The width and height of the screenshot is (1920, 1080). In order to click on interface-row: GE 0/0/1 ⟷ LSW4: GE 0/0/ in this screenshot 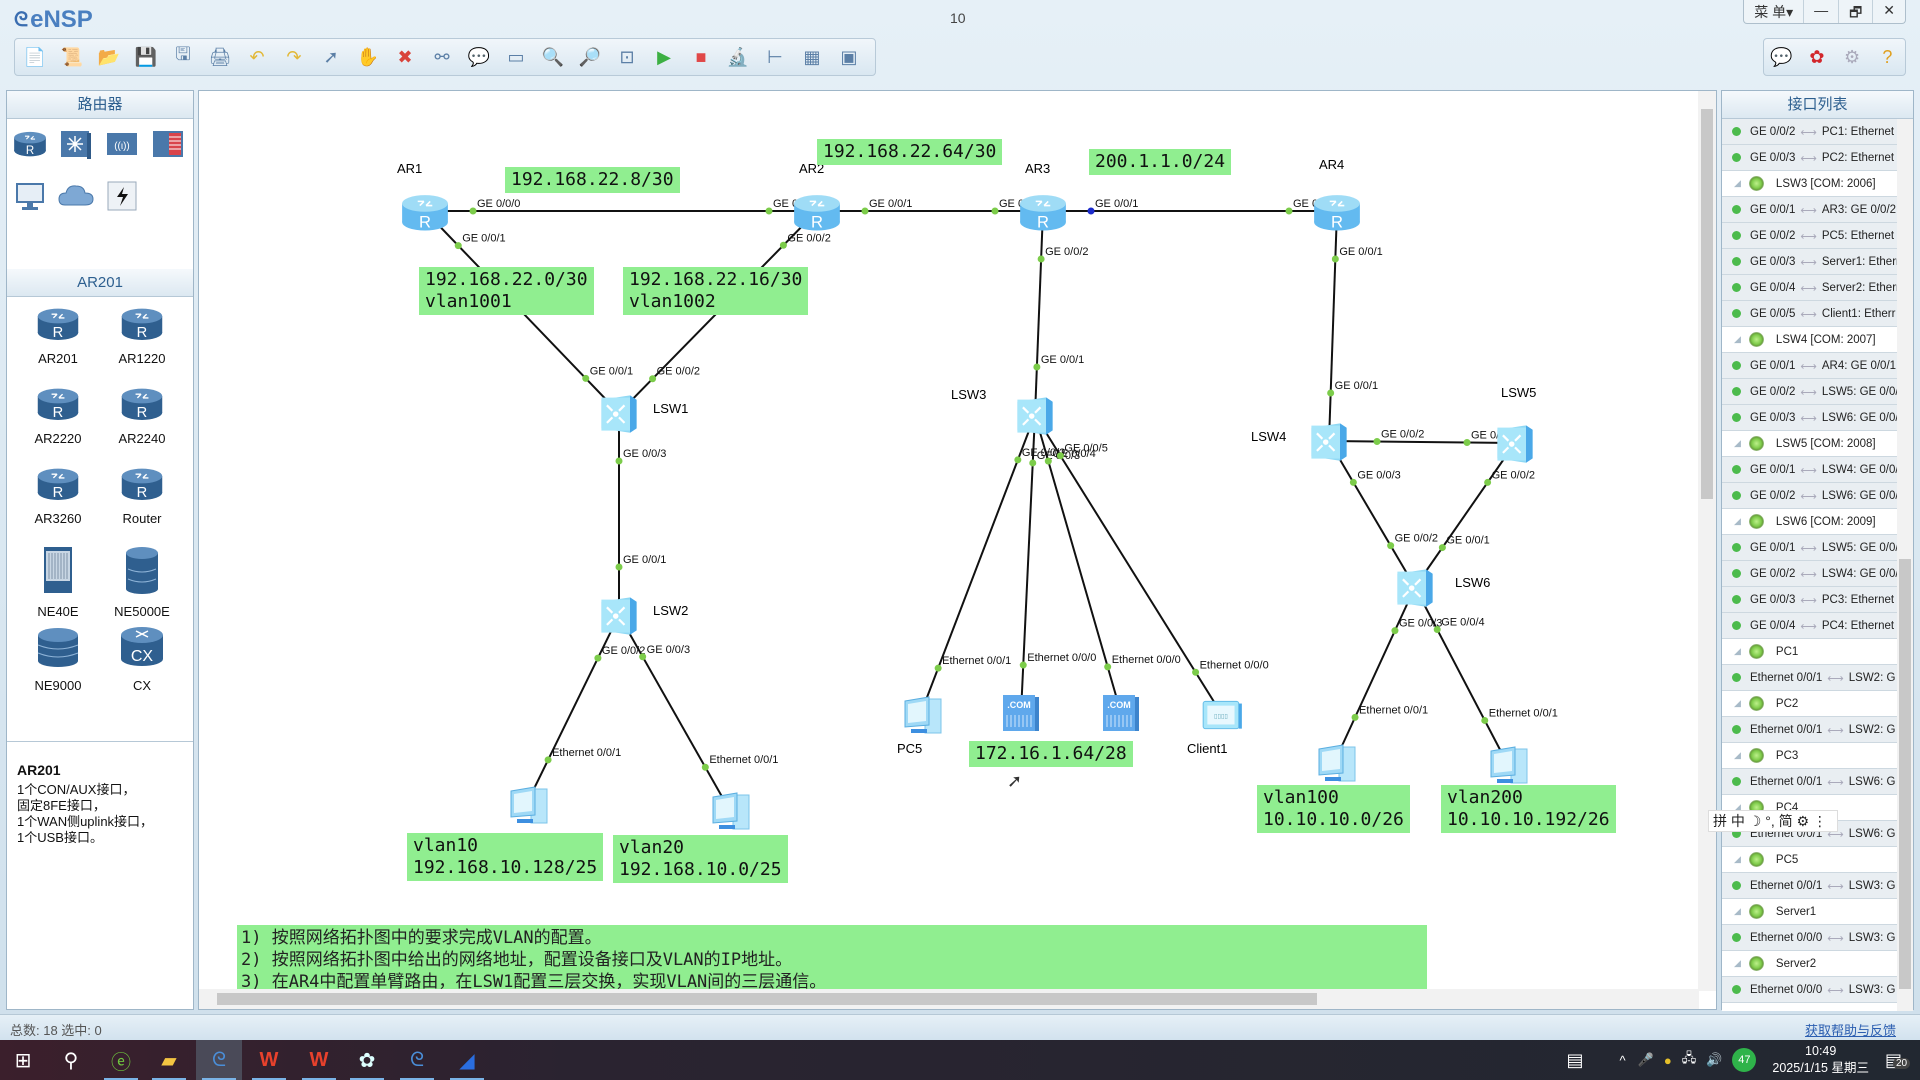, I will do `click(1809, 470)`.